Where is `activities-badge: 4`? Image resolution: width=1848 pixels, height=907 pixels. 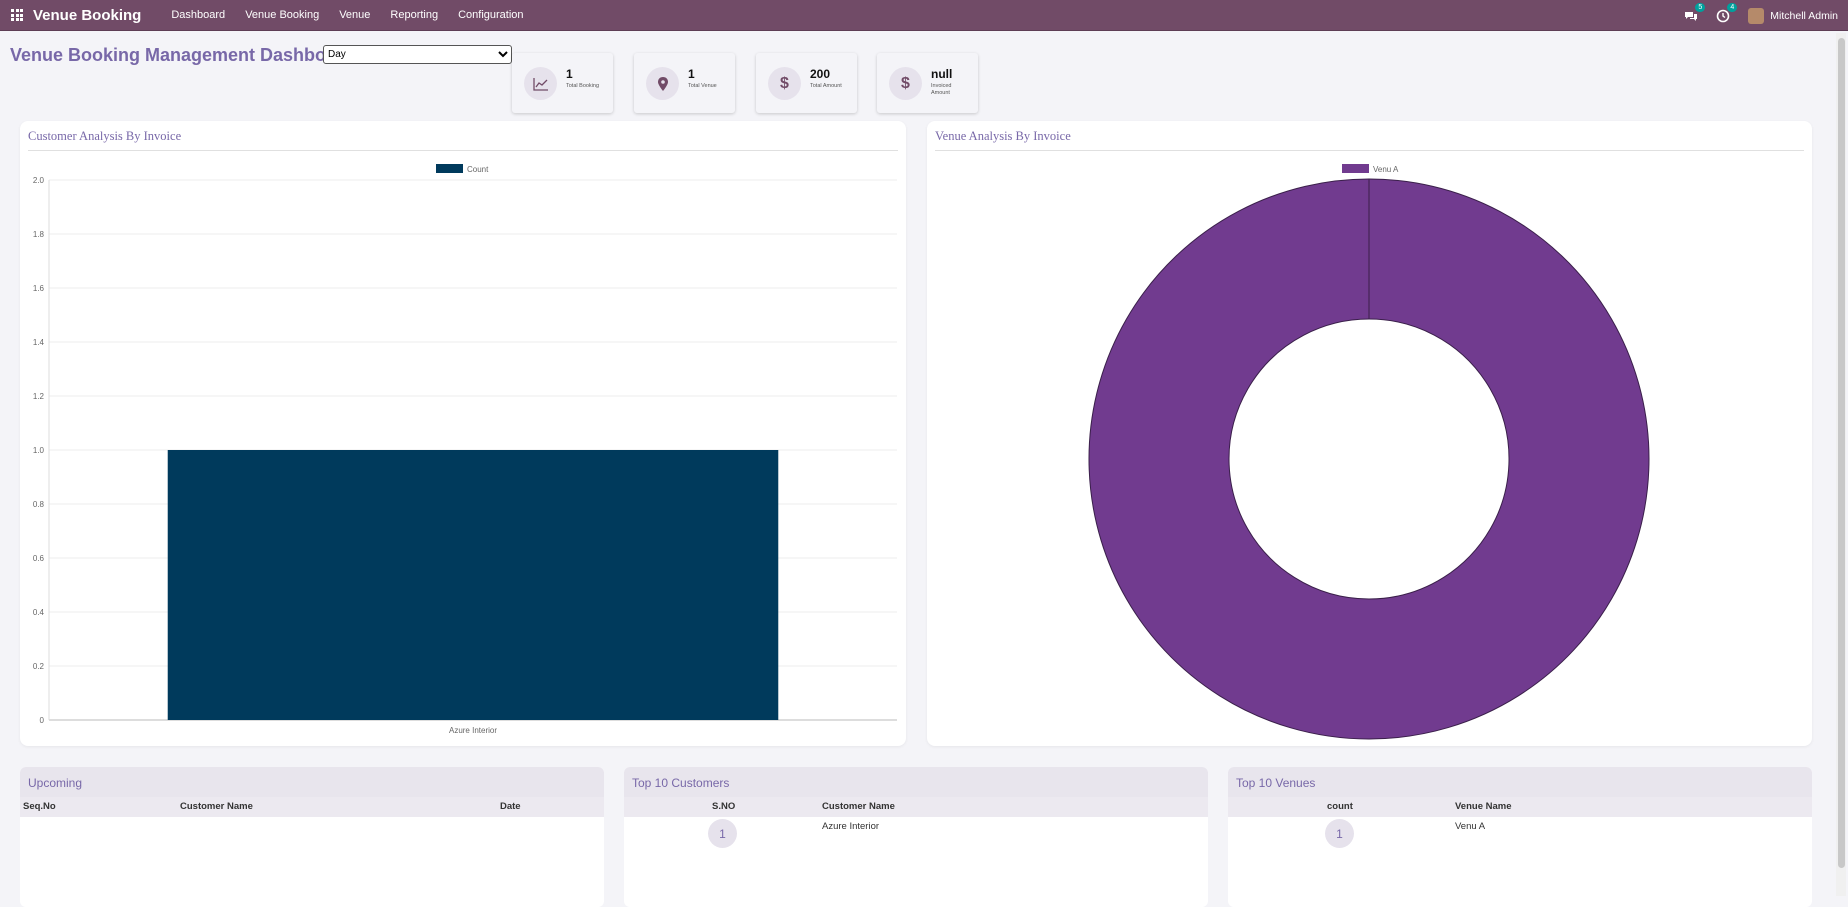
activities-badge: 4 is located at coordinates (1732, 7).